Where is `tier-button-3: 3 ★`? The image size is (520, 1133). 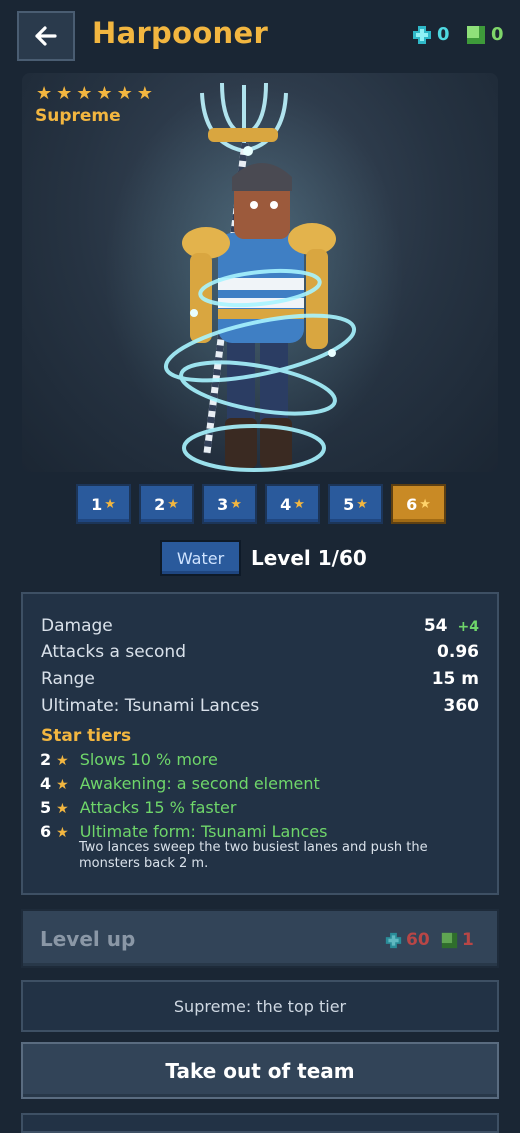
tier-button-3: 3 ★ is located at coordinates (229, 504).